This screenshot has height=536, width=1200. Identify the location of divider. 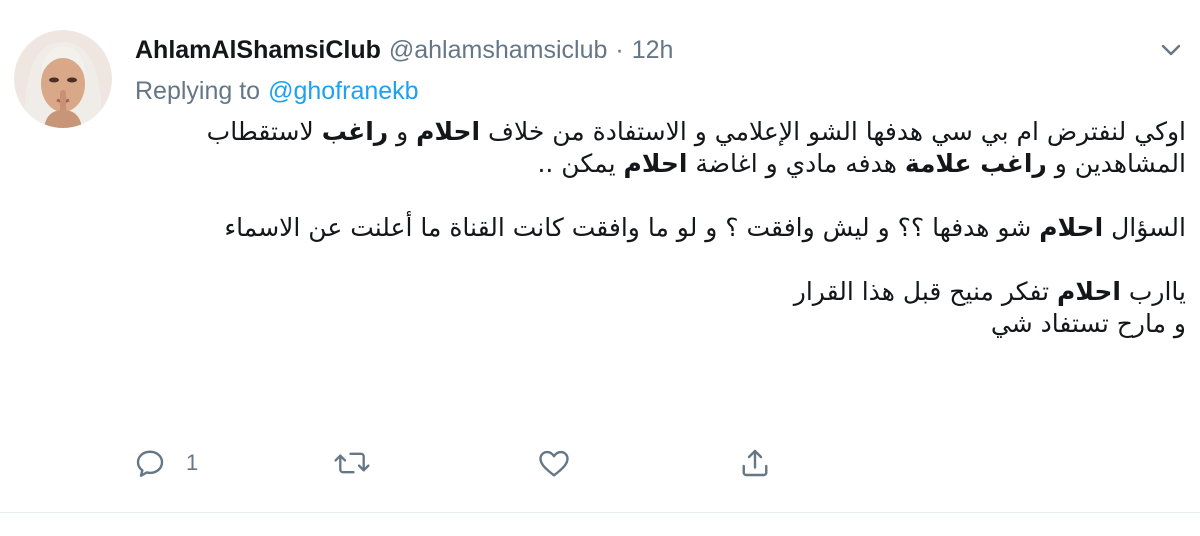
(600, 512).